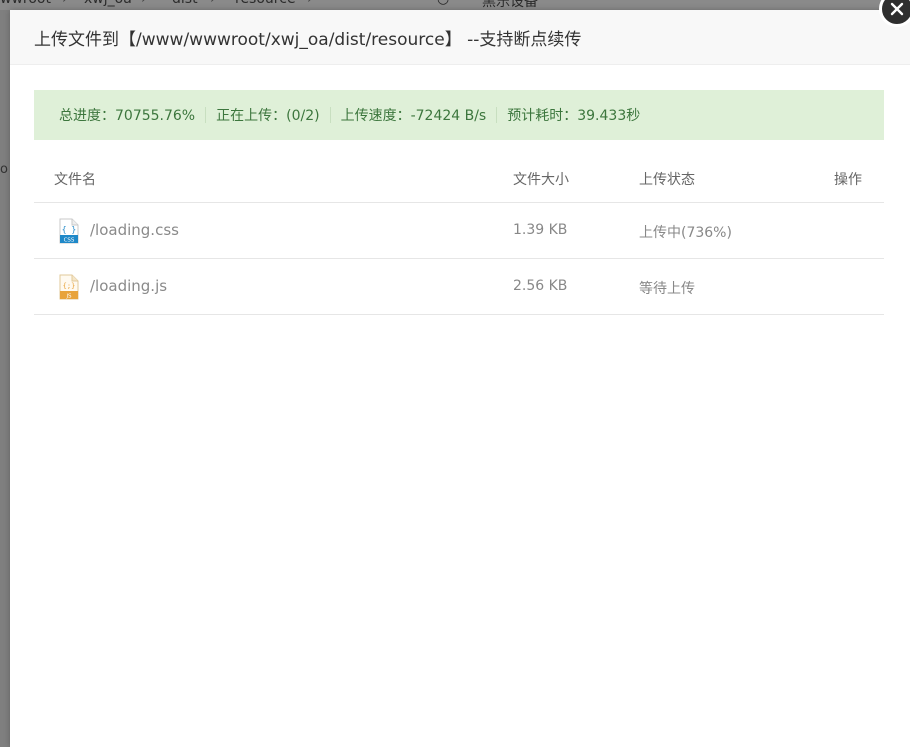 The height and width of the screenshot is (747, 910). What do you see at coordinates (75, 180) in the screenshot?
I see `header-file-name: 文件名` at bounding box center [75, 180].